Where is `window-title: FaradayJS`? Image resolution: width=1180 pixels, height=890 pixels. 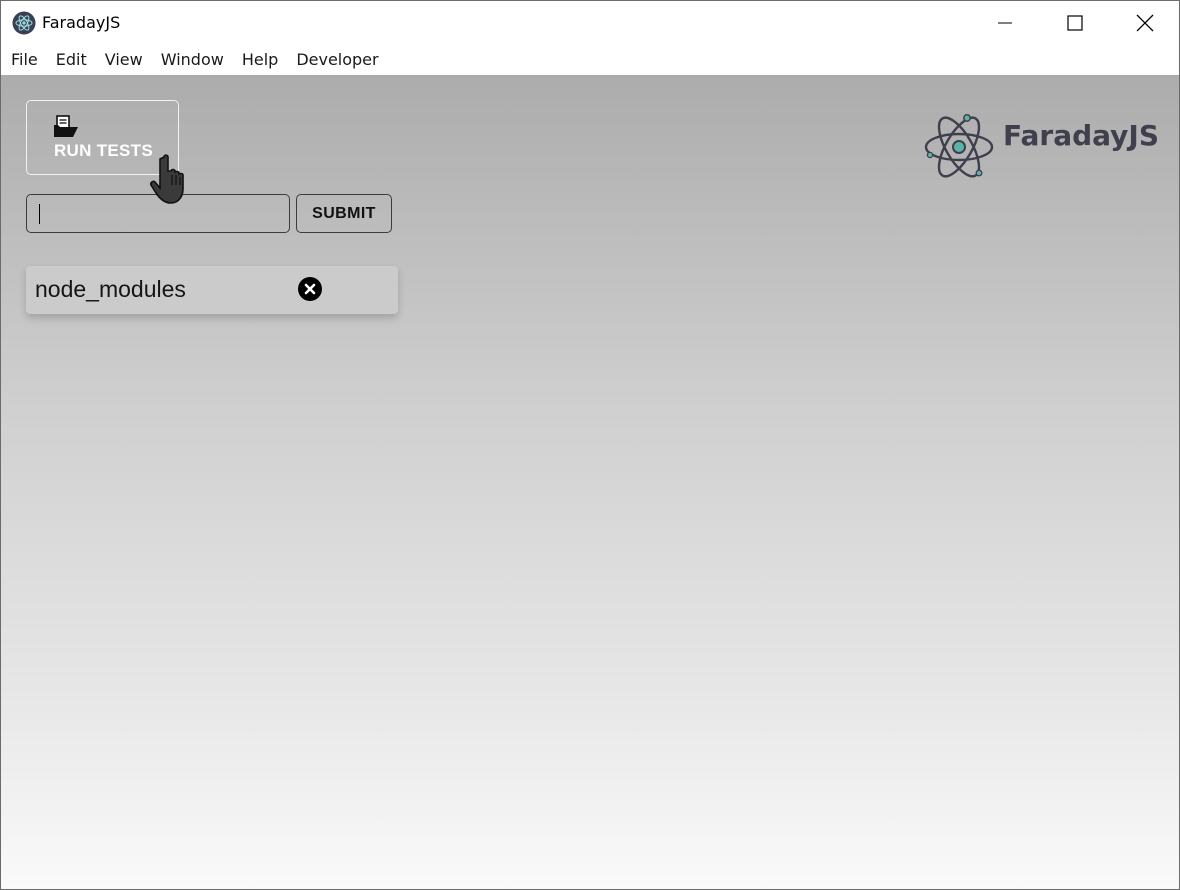 window-title: FaradayJS is located at coordinates (81, 22).